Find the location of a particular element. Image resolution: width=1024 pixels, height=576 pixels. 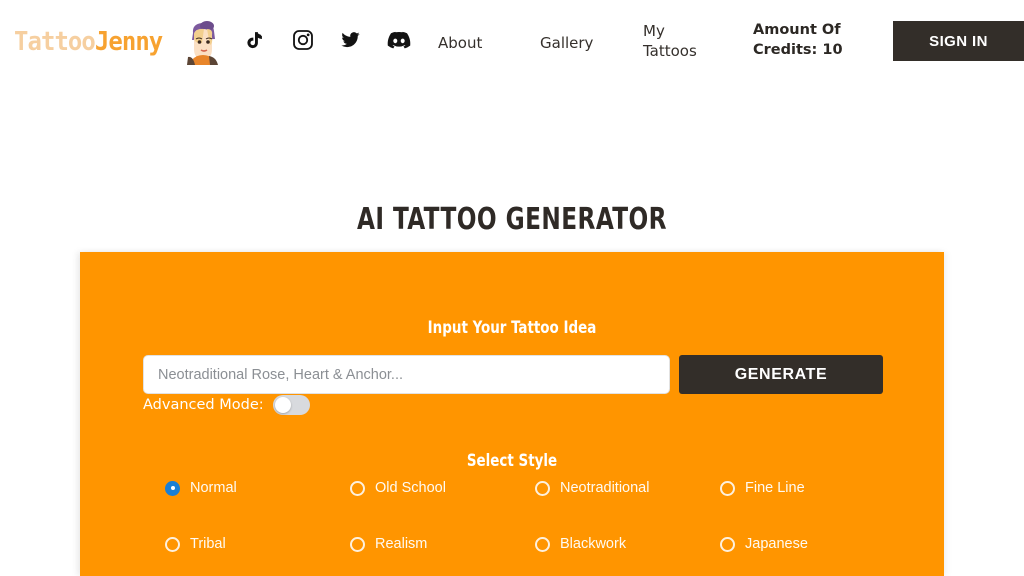

page-title: AI TATTOO GENERATOR is located at coordinates (512, 219).